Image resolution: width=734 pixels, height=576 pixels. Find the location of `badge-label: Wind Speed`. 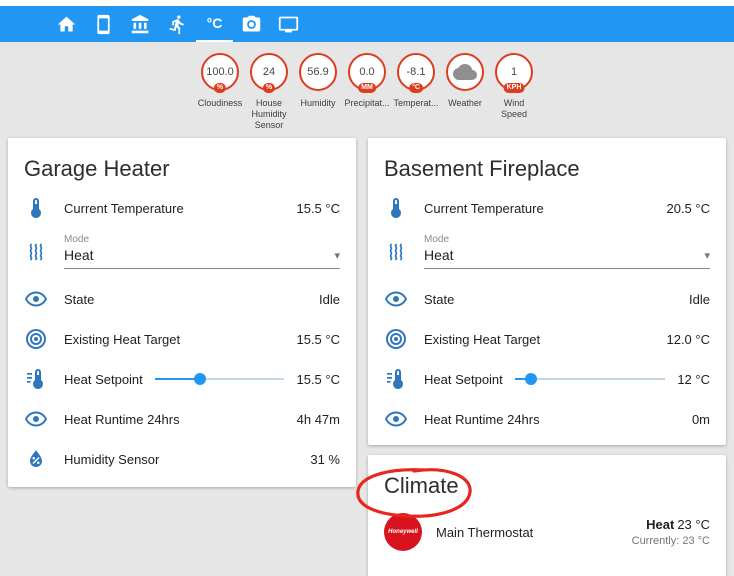

badge-label: Wind Speed is located at coordinates (514, 108).